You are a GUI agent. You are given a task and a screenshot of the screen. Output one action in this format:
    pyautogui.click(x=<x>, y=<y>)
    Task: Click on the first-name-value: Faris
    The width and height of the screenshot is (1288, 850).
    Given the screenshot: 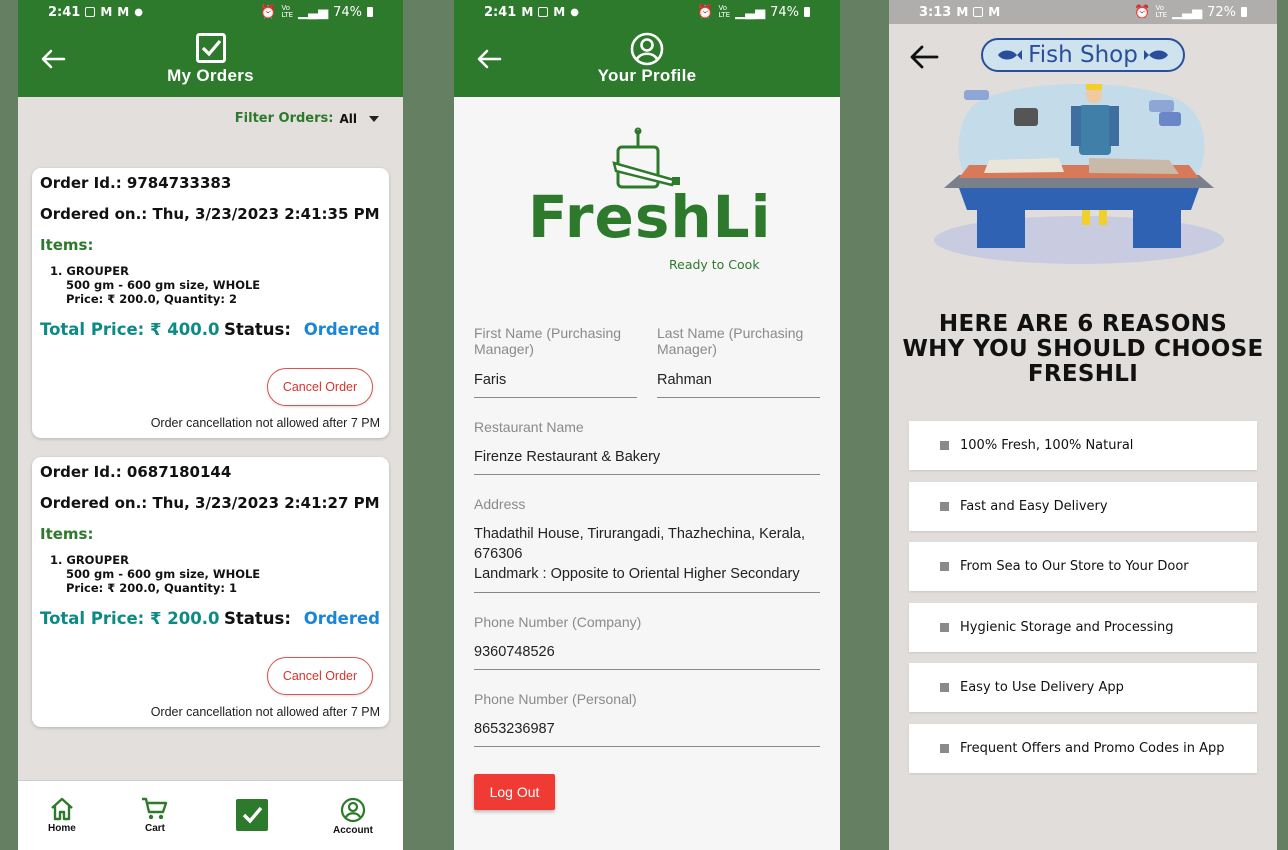 What is the action you would take?
    pyautogui.click(x=490, y=380)
    